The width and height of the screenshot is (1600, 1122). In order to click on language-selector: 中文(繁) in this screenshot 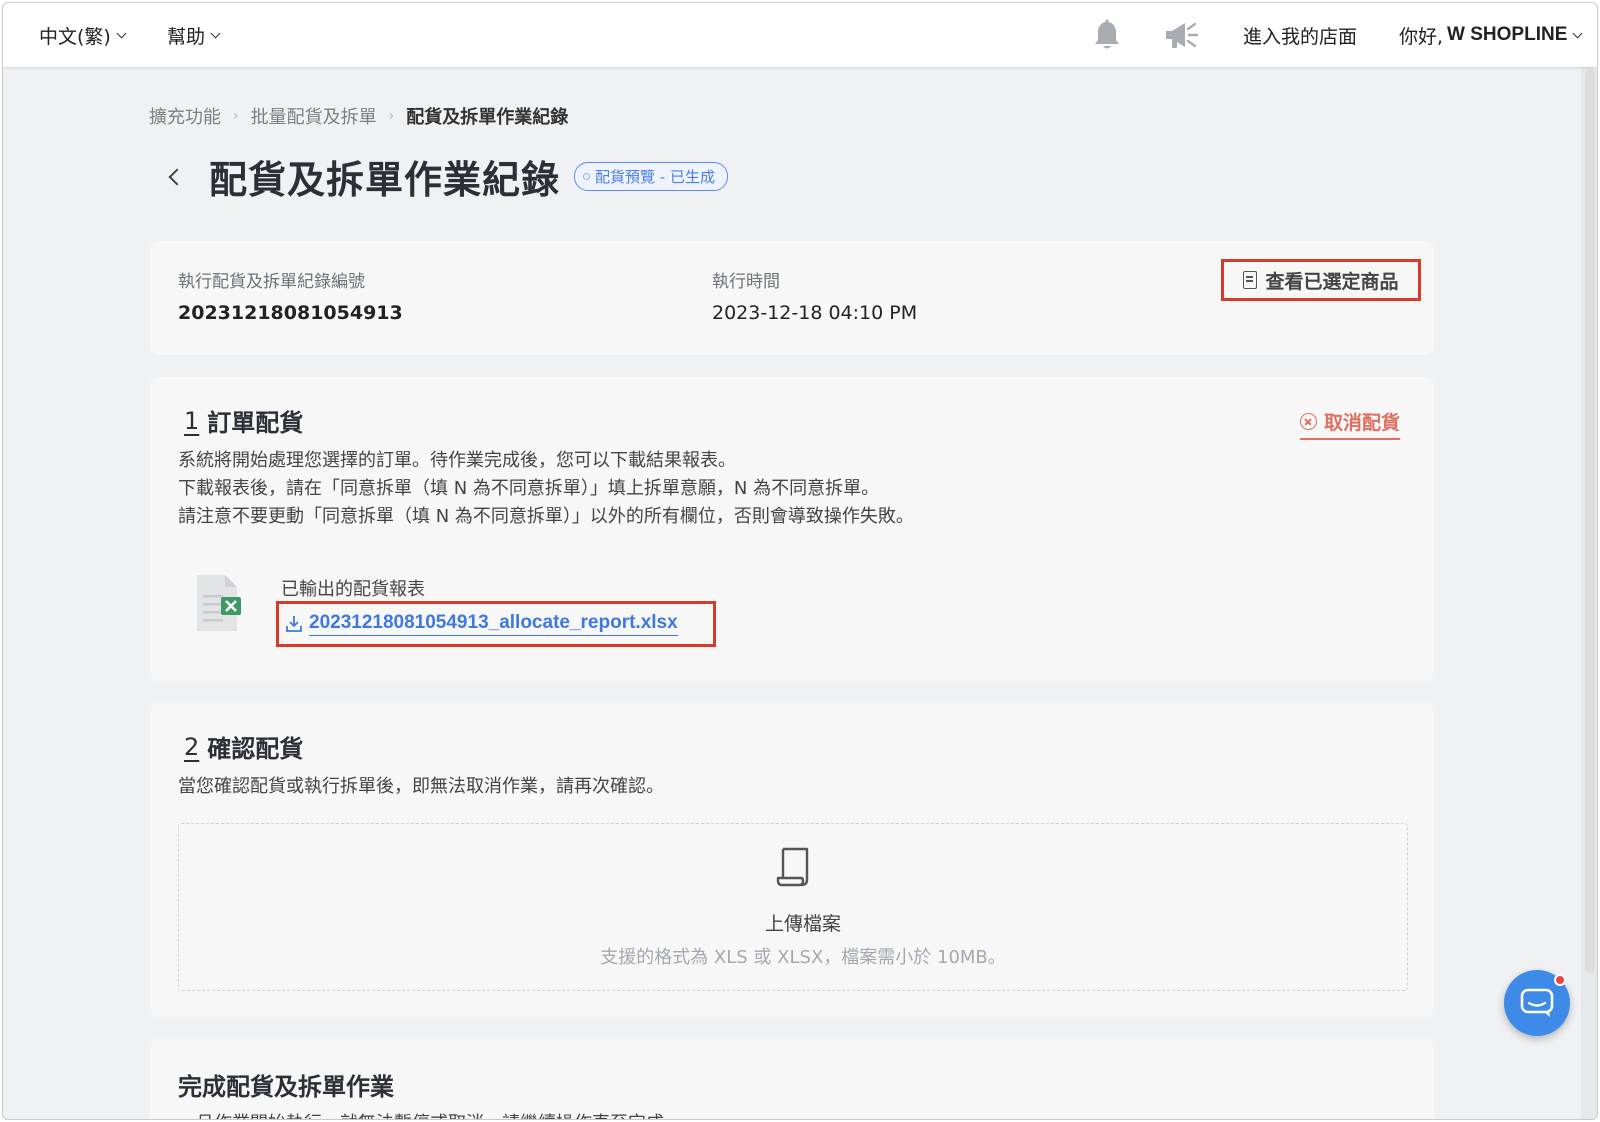, I will do `click(83, 35)`.